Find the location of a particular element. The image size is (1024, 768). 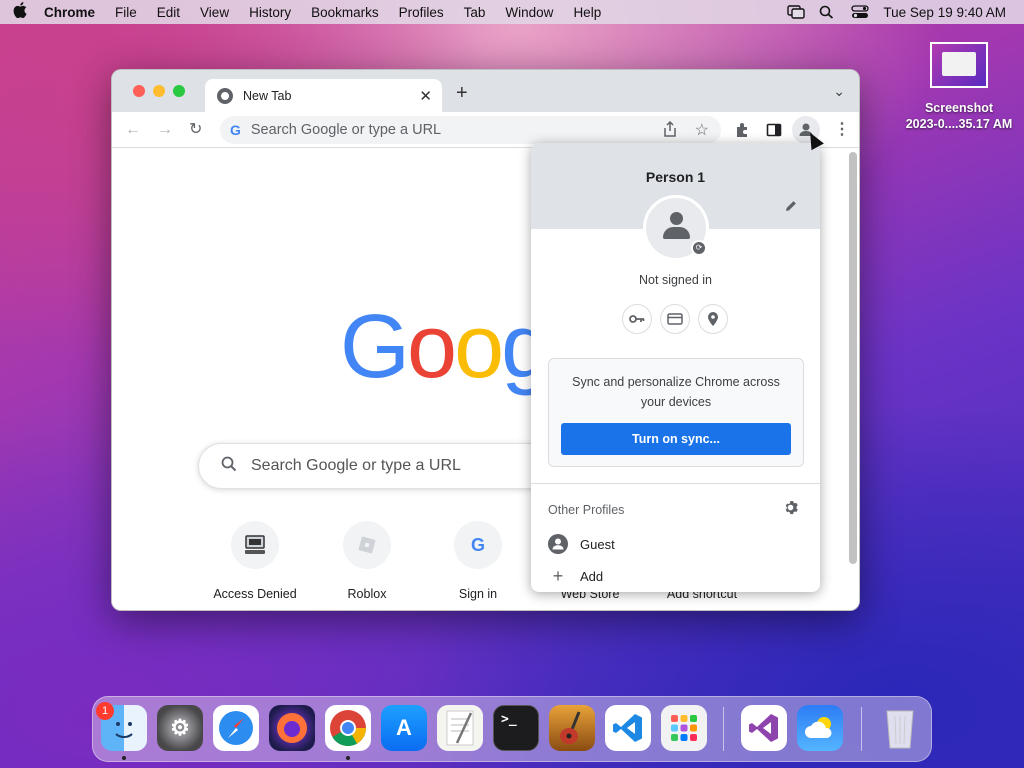

logo-letter-o2: o is located at coordinates (479, 347).